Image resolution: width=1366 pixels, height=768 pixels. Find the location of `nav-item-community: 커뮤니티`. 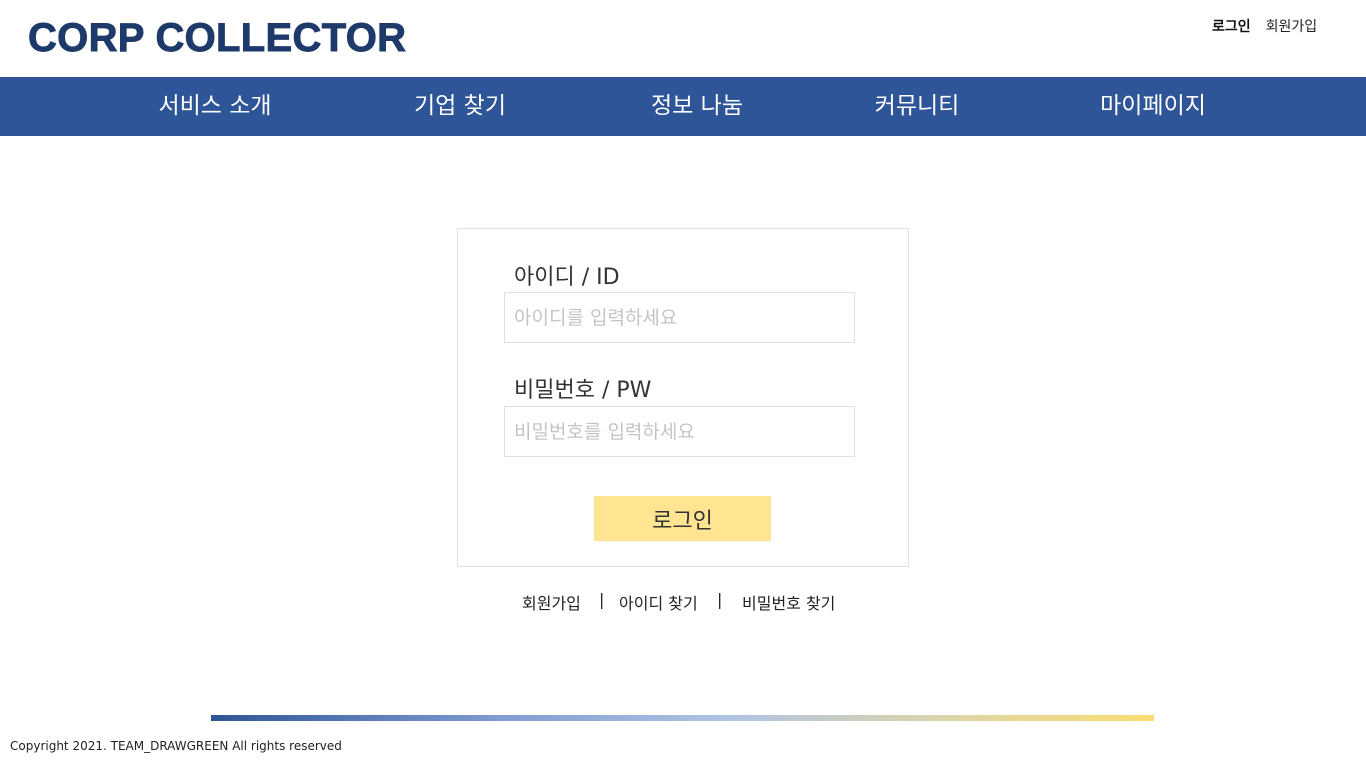

nav-item-community: 커뮤니티 is located at coordinates (917, 106).